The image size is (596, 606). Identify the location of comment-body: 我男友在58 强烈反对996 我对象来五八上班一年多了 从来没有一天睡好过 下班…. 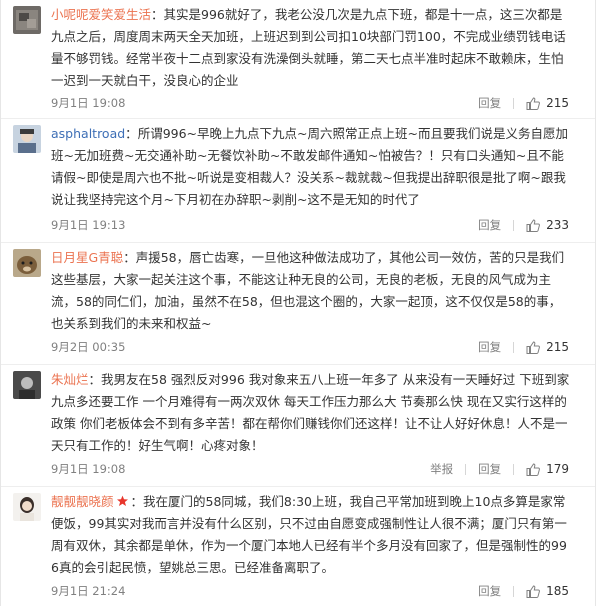
(310, 412).